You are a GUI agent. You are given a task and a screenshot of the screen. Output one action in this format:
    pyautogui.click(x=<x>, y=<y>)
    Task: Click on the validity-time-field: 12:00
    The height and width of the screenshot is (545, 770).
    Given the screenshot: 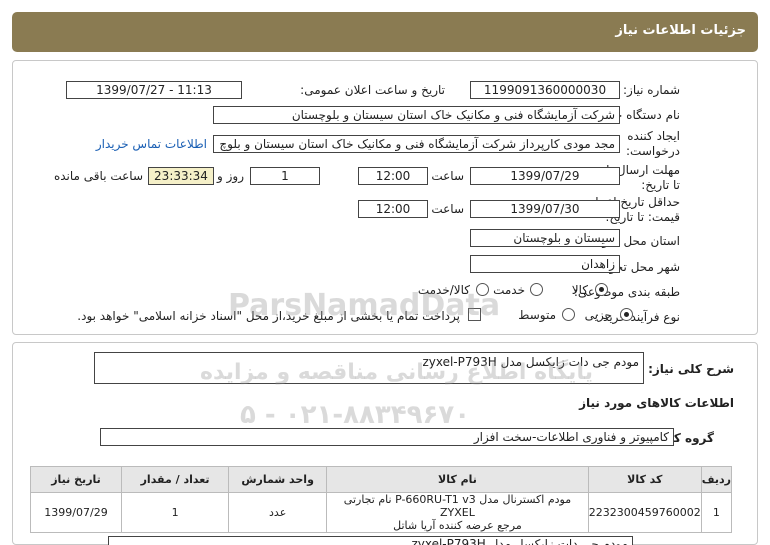 What is the action you would take?
    pyautogui.click(x=393, y=209)
    